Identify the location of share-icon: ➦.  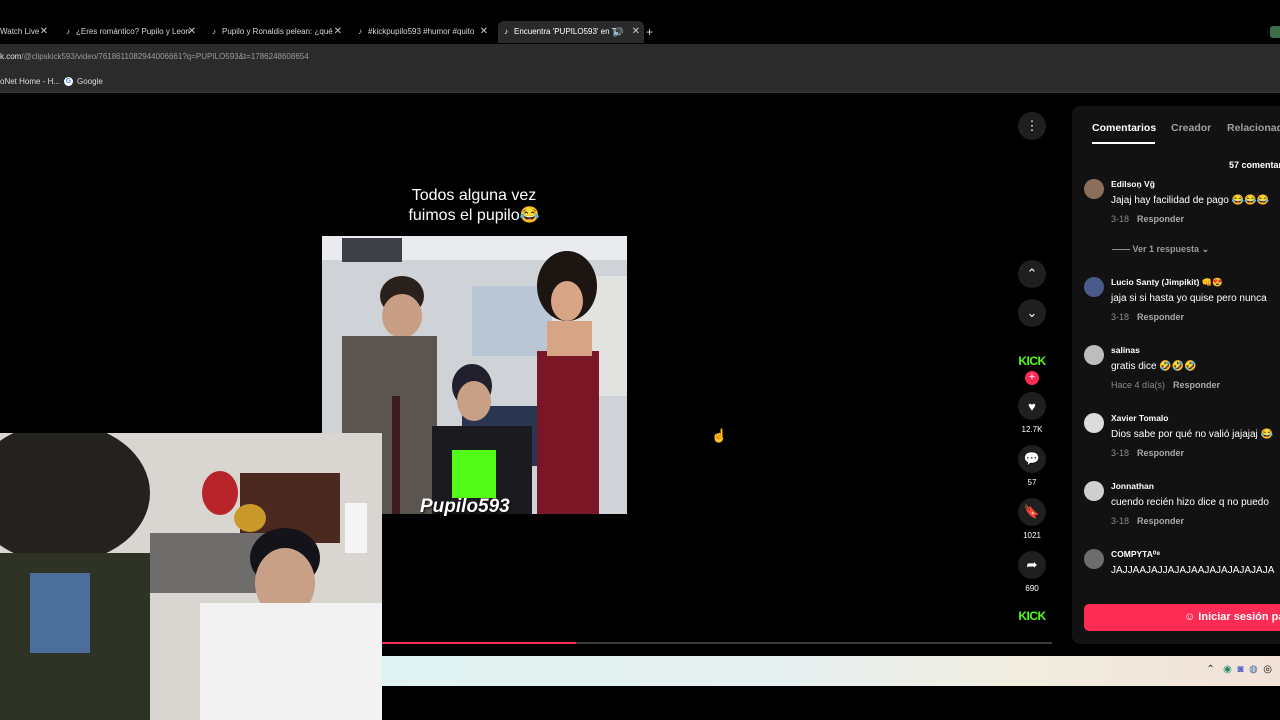
(1032, 565).